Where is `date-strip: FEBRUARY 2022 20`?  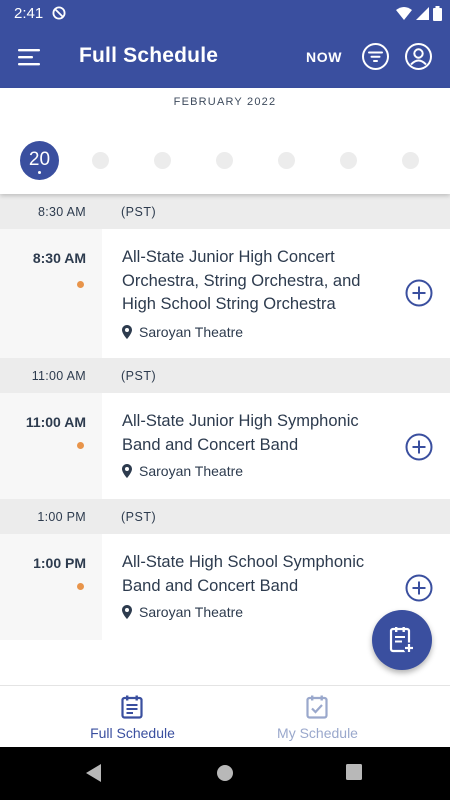 date-strip: FEBRUARY 2022 20 is located at coordinates (225, 141).